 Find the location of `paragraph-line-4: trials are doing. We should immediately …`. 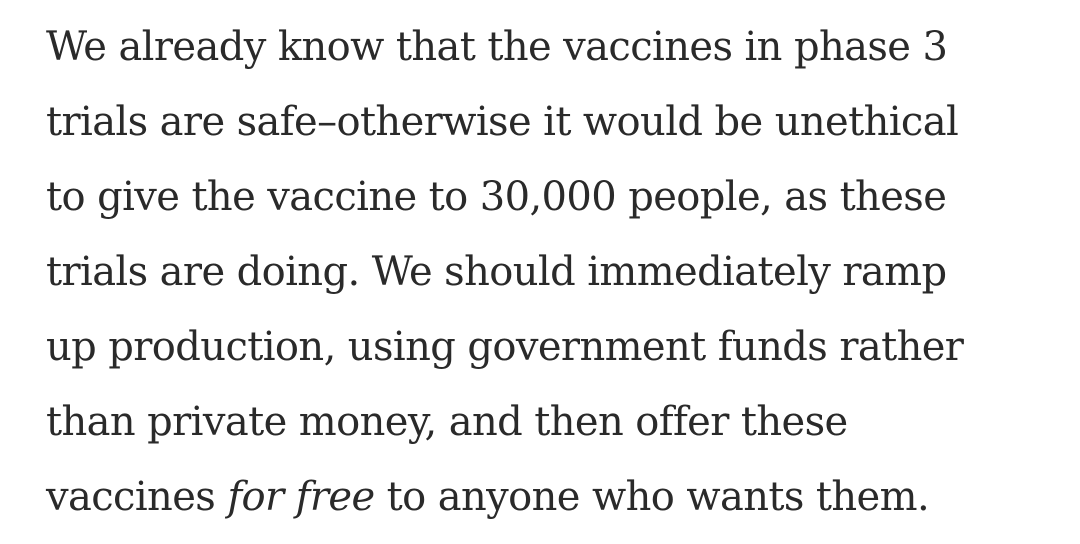

paragraph-line-4: trials are doing. We should immediately … is located at coordinates (496, 272).